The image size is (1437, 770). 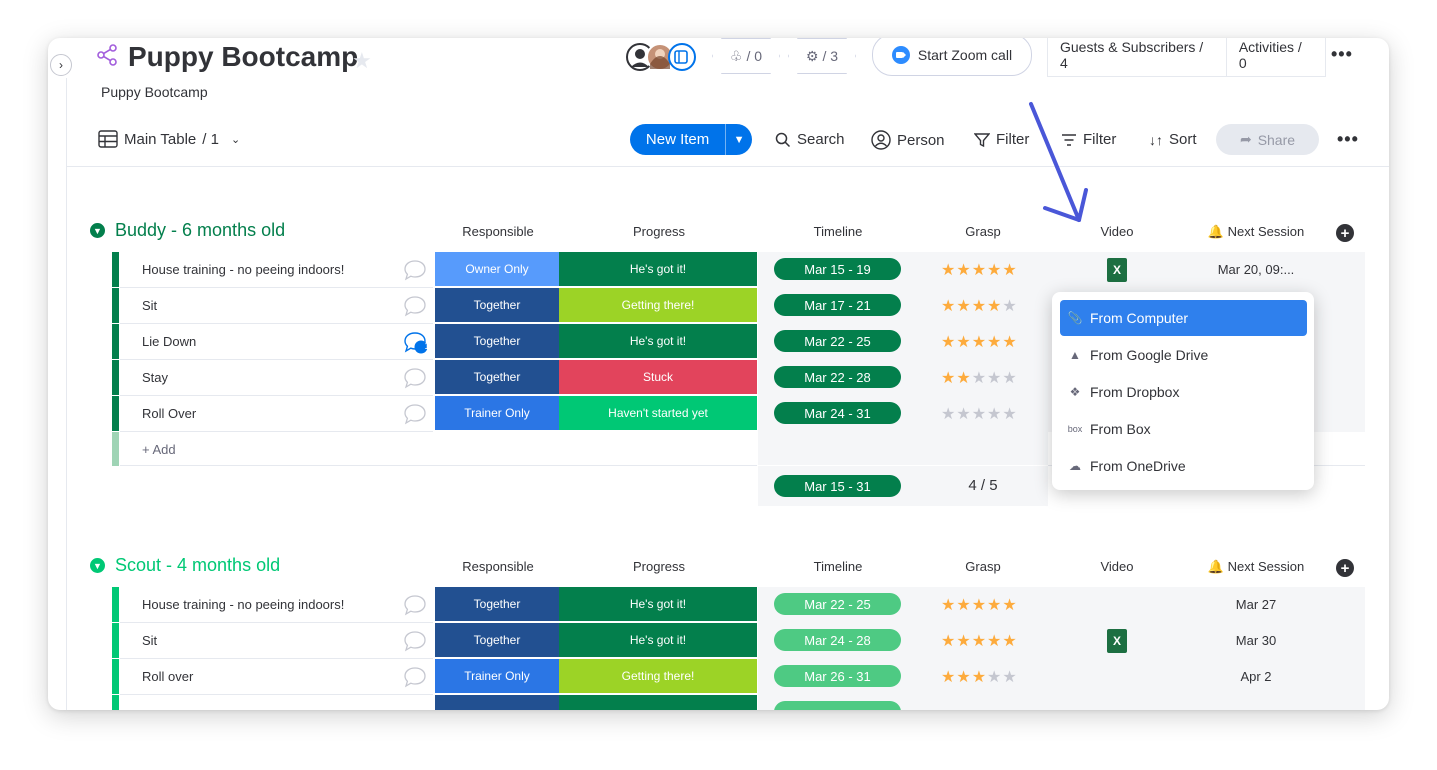 I want to click on group-header-buddy: ▼ Buddy - 6 months old, so click(x=187, y=230).